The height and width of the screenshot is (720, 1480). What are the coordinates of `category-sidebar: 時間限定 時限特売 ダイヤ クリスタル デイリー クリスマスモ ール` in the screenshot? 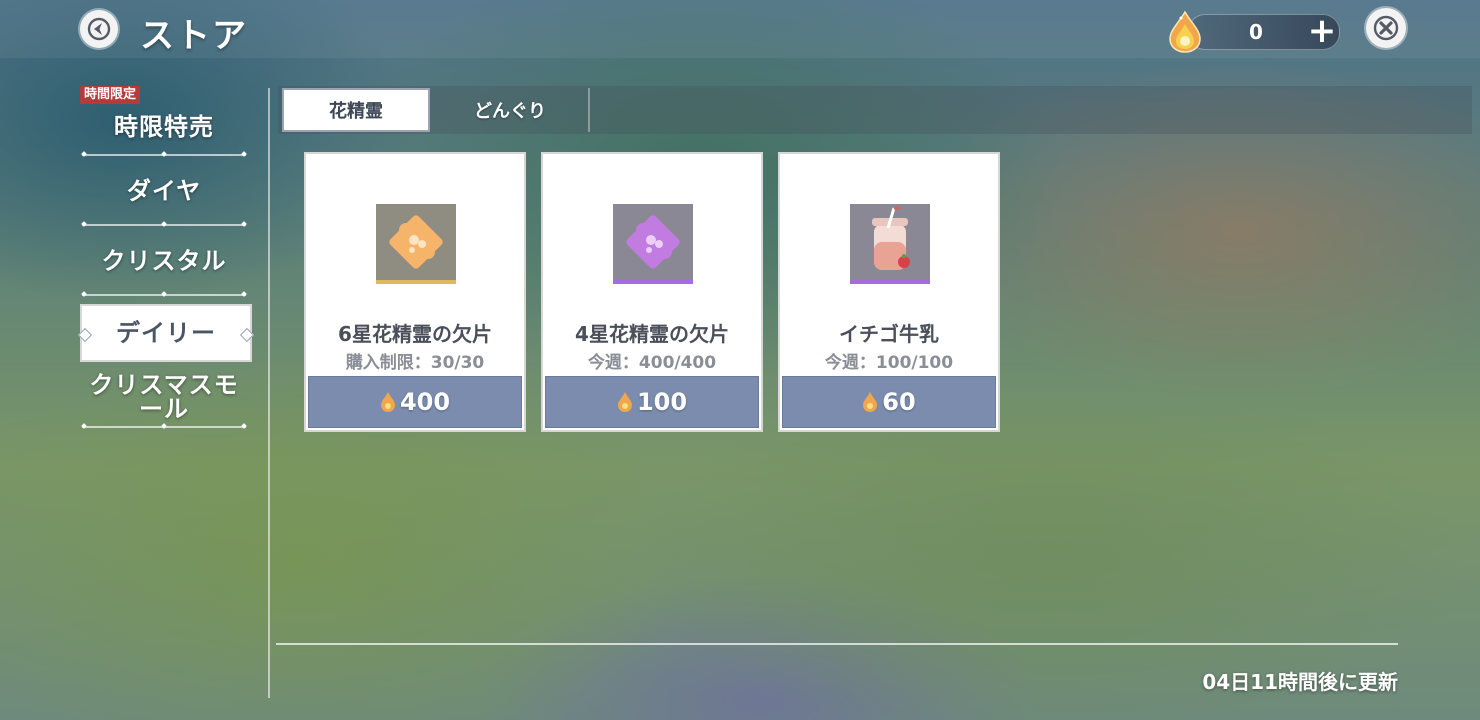 It's located at (166, 257).